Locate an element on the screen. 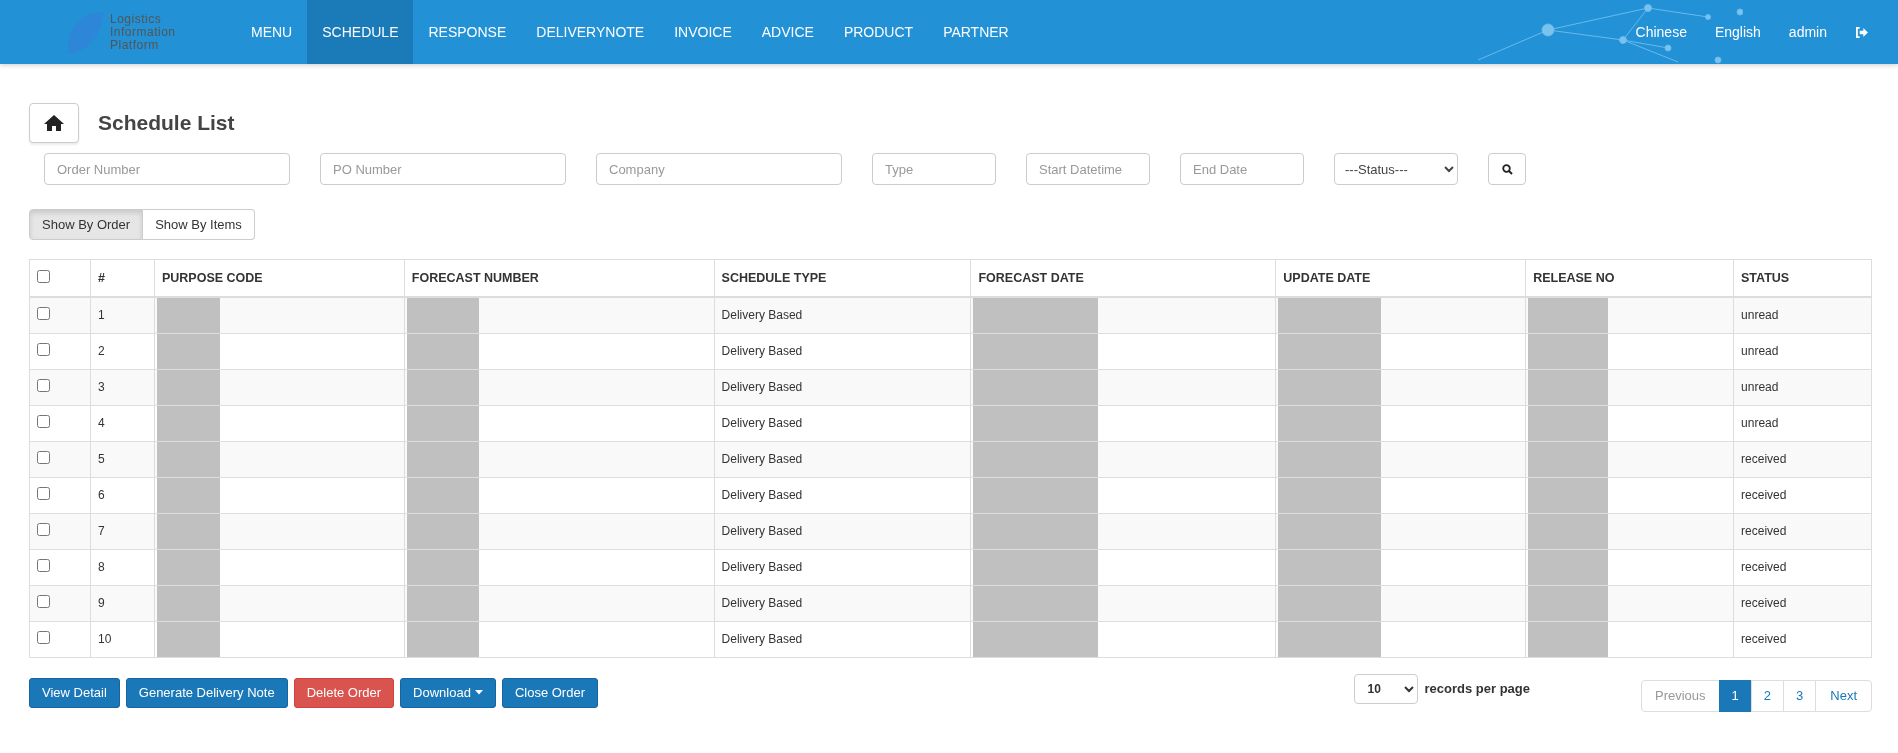  table-cell: 5 is located at coordinates (101, 459).